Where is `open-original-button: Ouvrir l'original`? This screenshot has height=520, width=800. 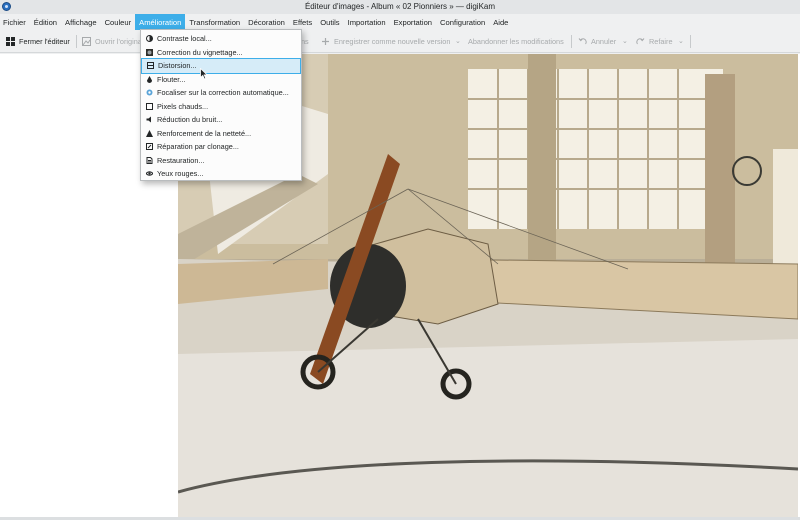 open-original-button: Ouvrir l'original is located at coordinates (112, 41).